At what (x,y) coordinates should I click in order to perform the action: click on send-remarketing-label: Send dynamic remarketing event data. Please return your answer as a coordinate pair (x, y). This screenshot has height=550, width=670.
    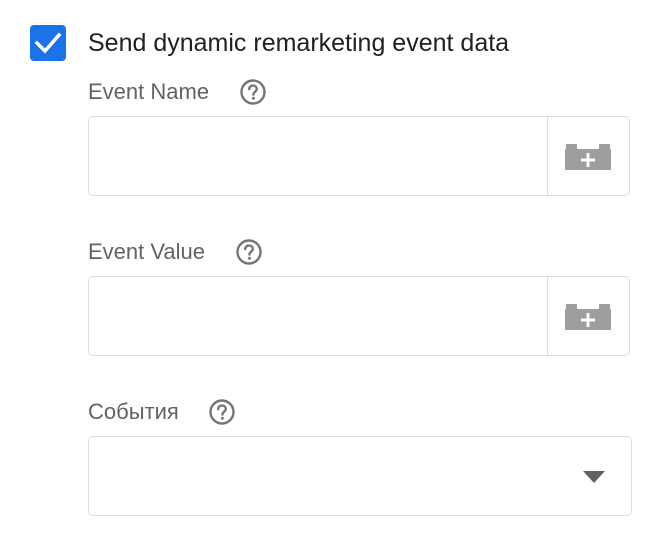
    Looking at the image, I should click on (298, 43).